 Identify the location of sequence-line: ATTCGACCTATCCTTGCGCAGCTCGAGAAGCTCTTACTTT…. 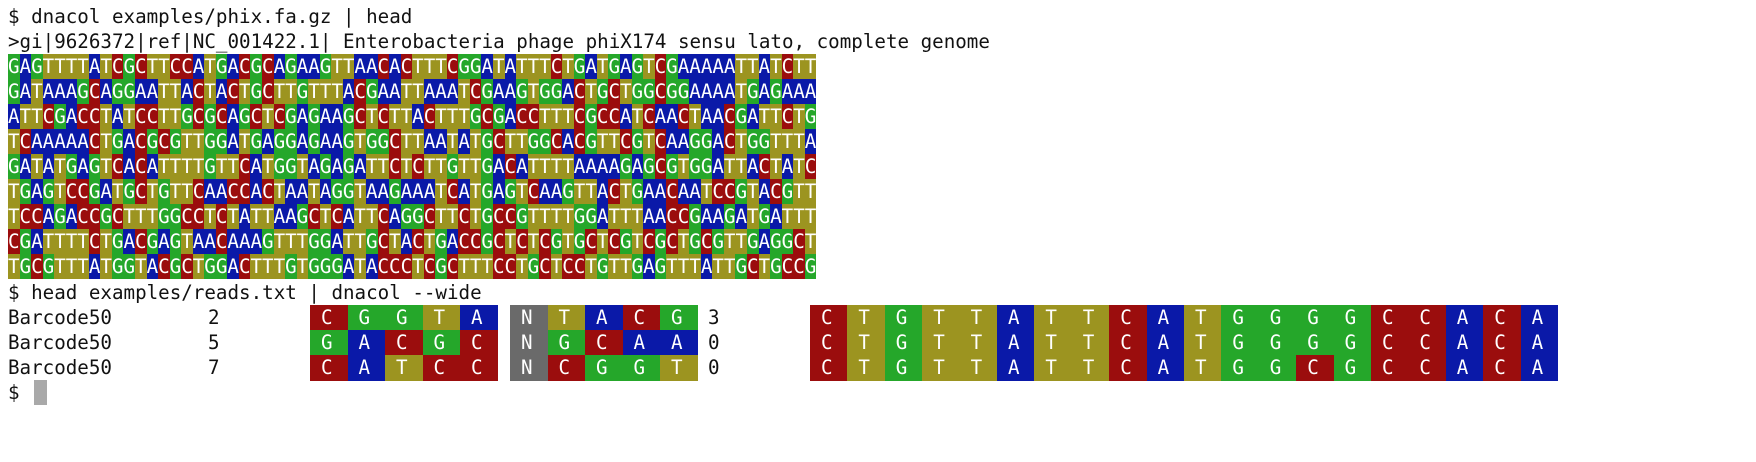
(412, 116).